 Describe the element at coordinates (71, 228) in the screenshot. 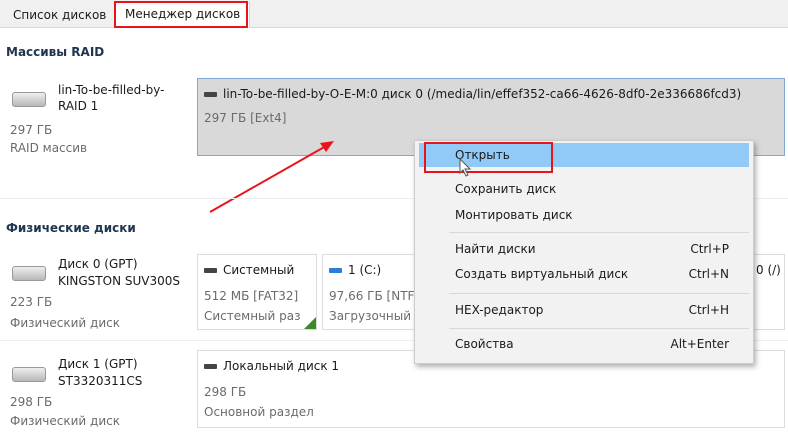

I see `physical-section-title: Физические диски` at that location.